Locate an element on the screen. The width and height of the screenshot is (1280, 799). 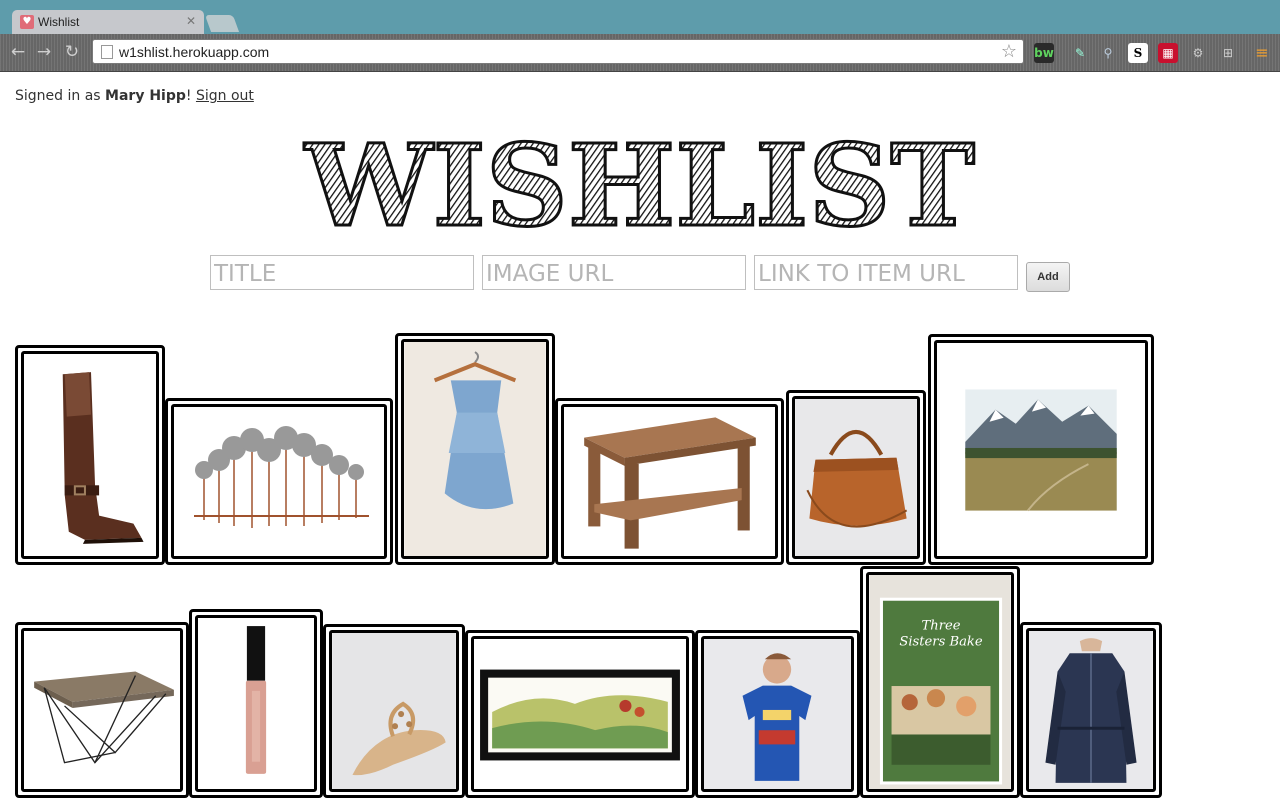
brown-leather-boot-image is located at coordinates (90, 455).